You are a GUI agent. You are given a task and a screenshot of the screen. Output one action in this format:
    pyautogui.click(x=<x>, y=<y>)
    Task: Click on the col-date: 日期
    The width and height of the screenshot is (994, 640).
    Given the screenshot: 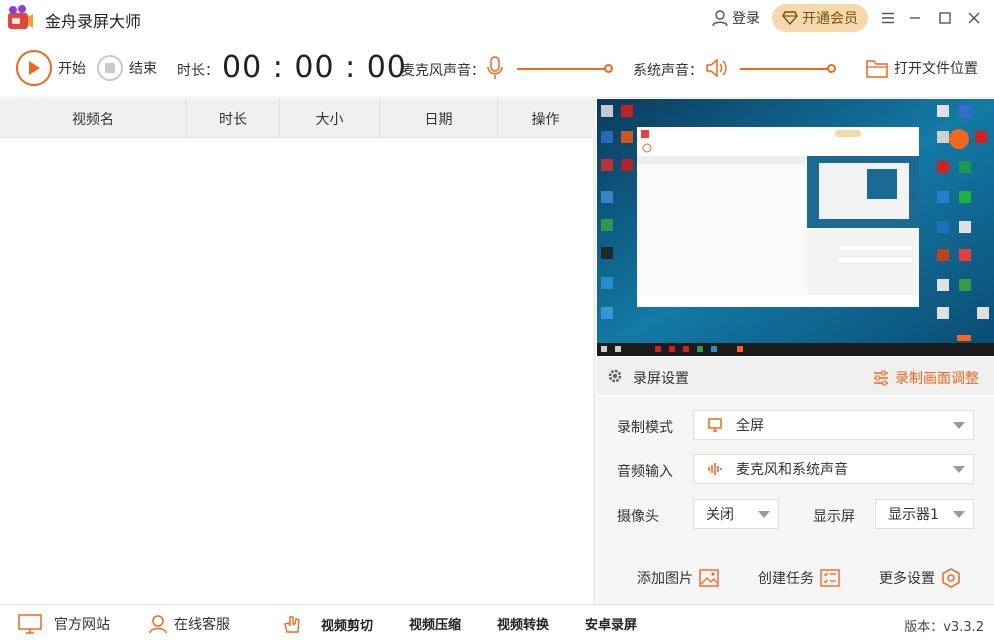 What is the action you would take?
    pyautogui.click(x=439, y=118)
    